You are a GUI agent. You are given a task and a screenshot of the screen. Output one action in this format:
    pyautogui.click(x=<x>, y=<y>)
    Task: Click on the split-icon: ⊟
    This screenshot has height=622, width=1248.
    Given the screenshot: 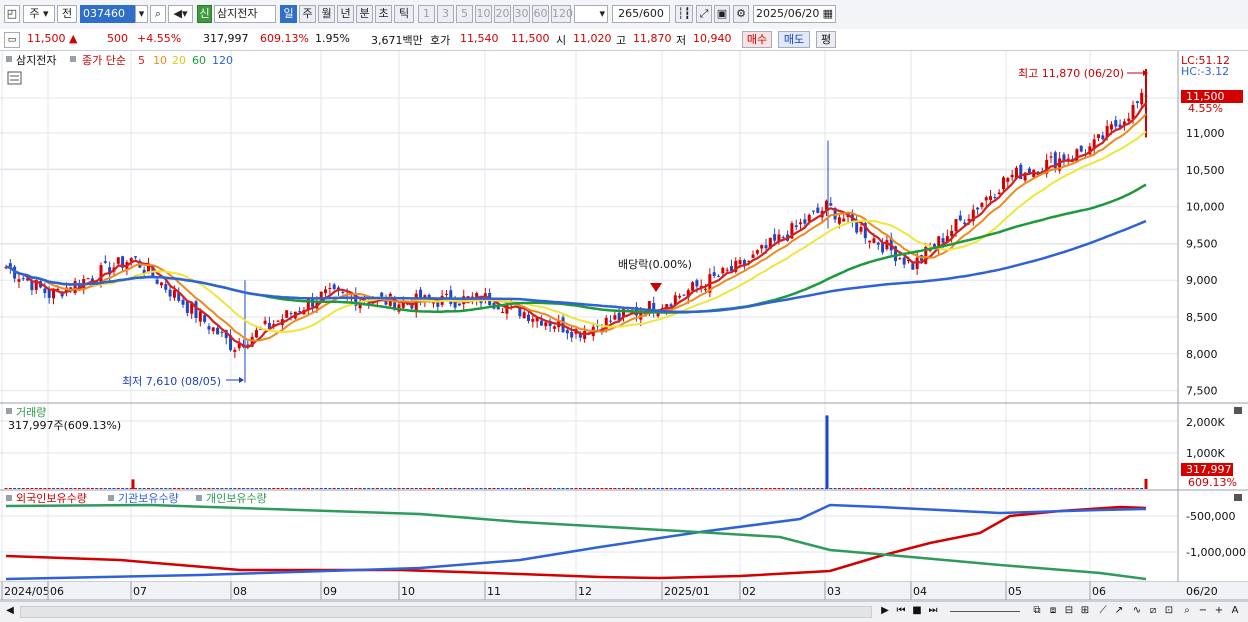 What is the action you would take?
    pyautogui.click(x=1069, y=611)
    